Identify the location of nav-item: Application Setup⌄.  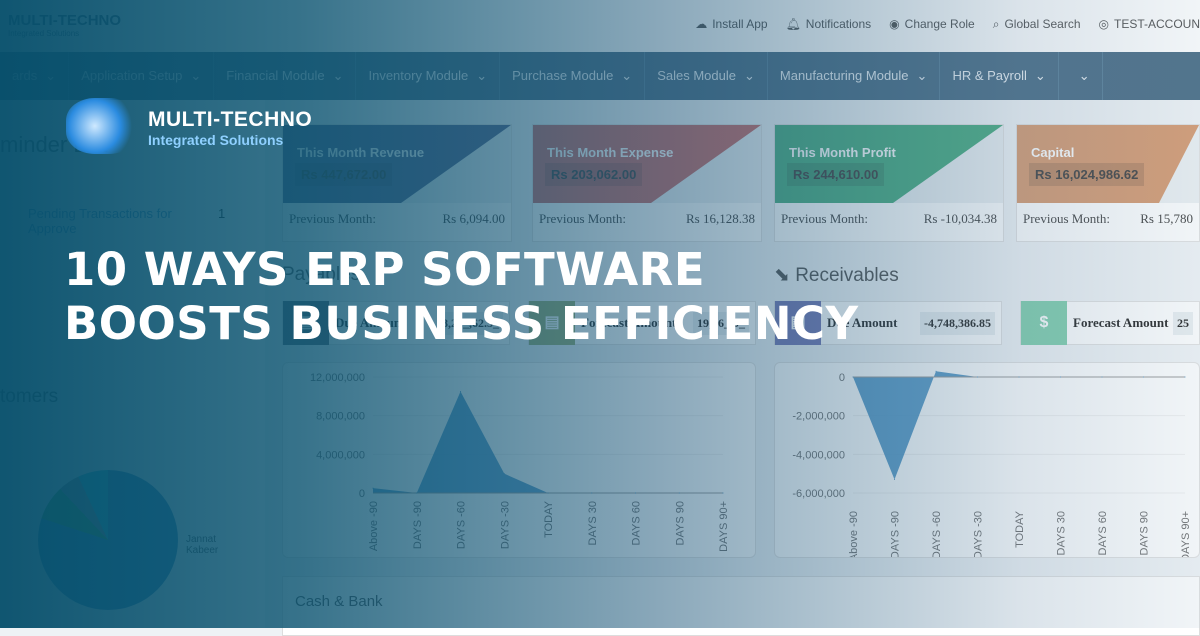
(141, 76).